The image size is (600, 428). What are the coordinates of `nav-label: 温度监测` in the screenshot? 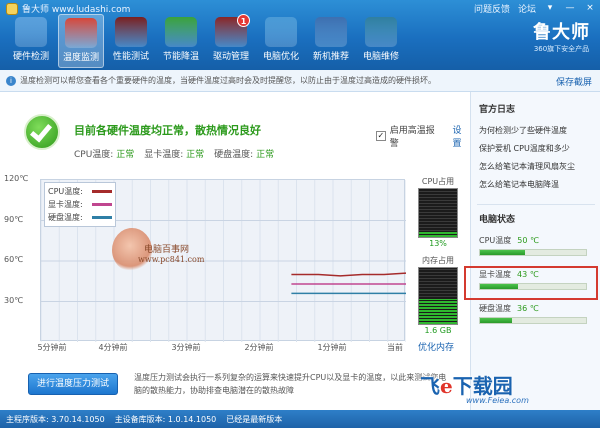 It's located at (80, 58).